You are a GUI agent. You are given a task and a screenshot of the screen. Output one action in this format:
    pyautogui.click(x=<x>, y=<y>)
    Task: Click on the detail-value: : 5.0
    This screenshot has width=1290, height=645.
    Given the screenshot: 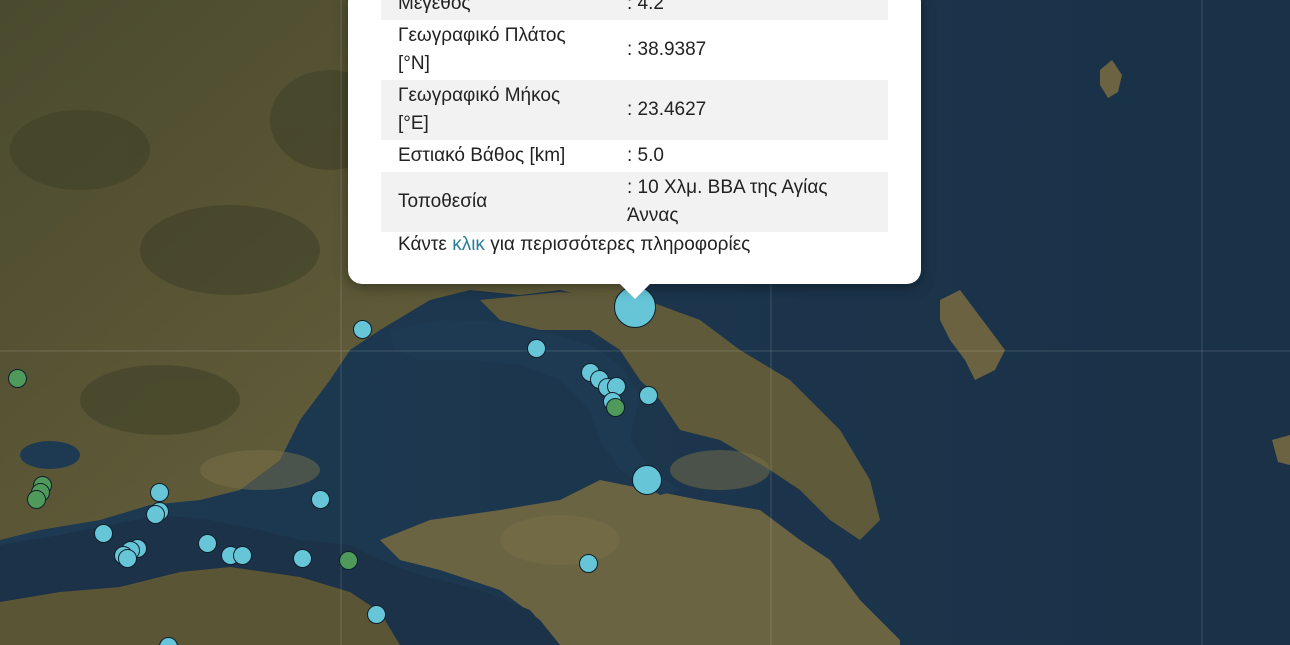 What is the action you would take?
    pyautogui.click(x=645, y=155)
    